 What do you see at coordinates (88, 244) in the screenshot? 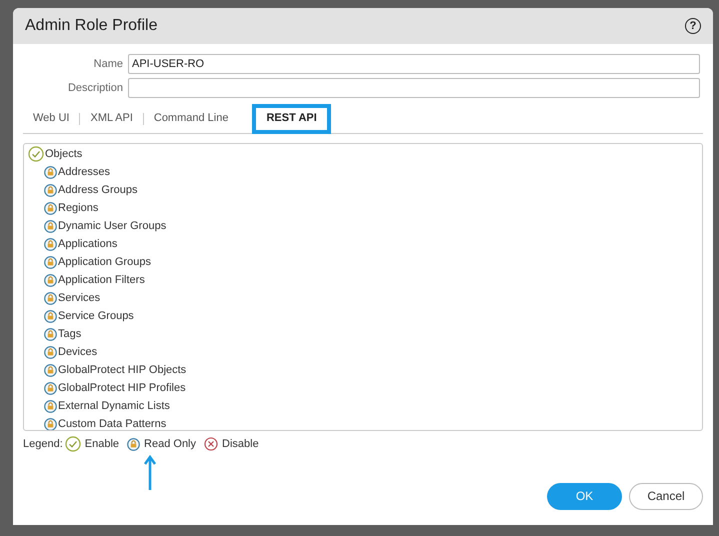
I see `tree-item: Applications` at bounding box center [88, 244].